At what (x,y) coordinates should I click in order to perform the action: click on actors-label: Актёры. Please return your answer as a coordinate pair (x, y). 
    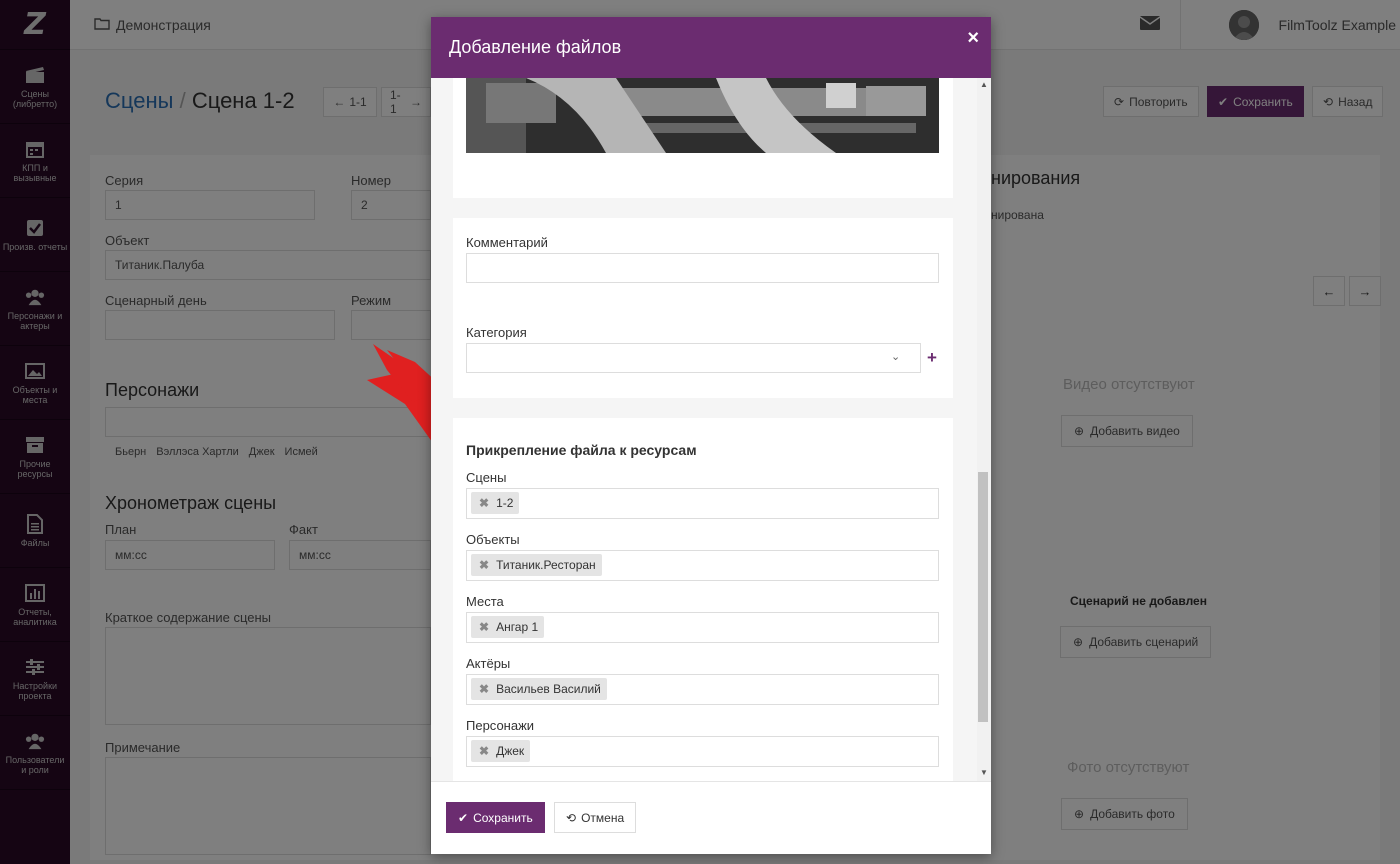
    Looking at the image, I should click on (488, 663).